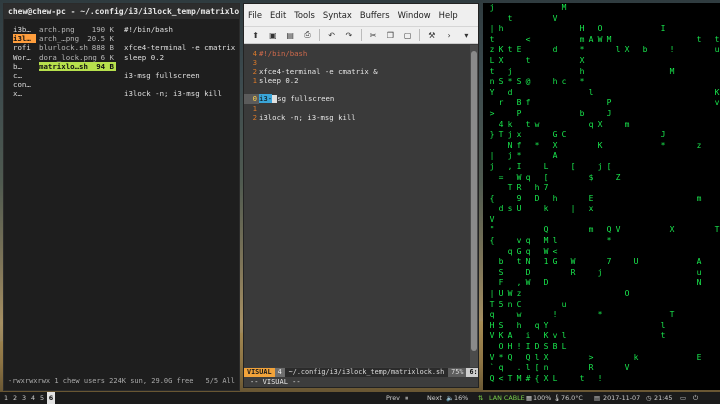  Describe the element at coordinates (251, 99) in the screenshot. I see `line-number: 0` at that location.